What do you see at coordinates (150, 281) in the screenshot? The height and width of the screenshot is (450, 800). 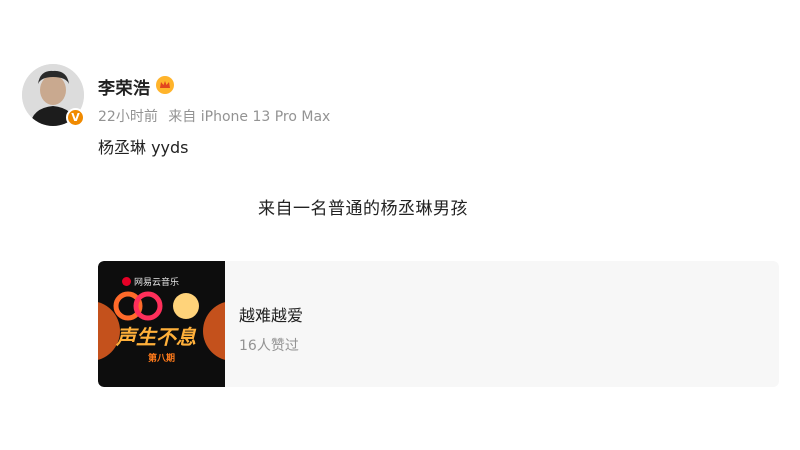 I see `cover-brand: 网易云音乐` at bounding box center [150, 281].